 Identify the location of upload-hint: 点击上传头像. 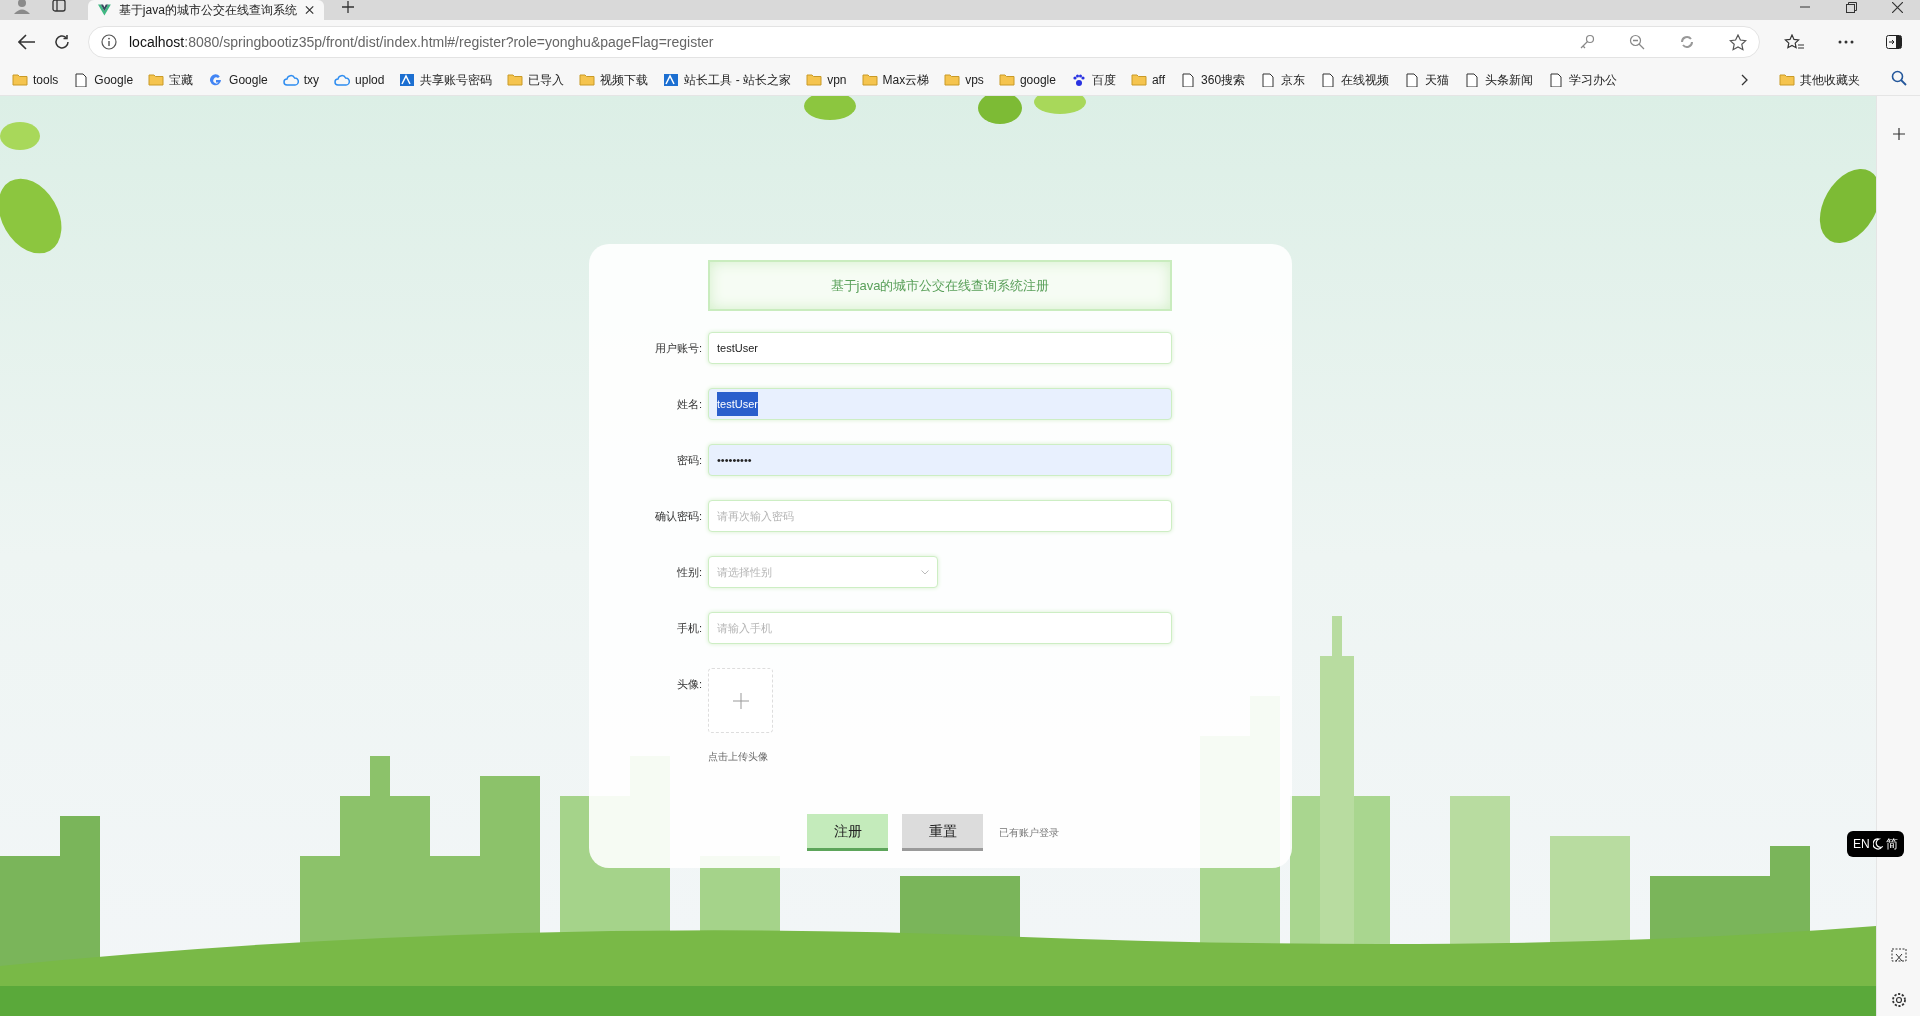
(738, 757).